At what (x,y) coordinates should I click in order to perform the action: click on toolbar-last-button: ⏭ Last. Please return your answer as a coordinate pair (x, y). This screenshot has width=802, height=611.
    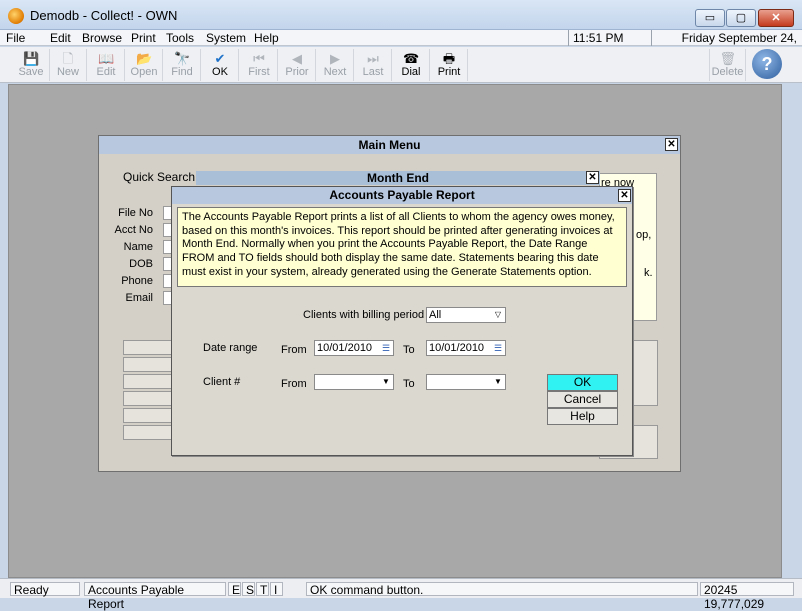
    Looking at the image, I should click on (373, 65).